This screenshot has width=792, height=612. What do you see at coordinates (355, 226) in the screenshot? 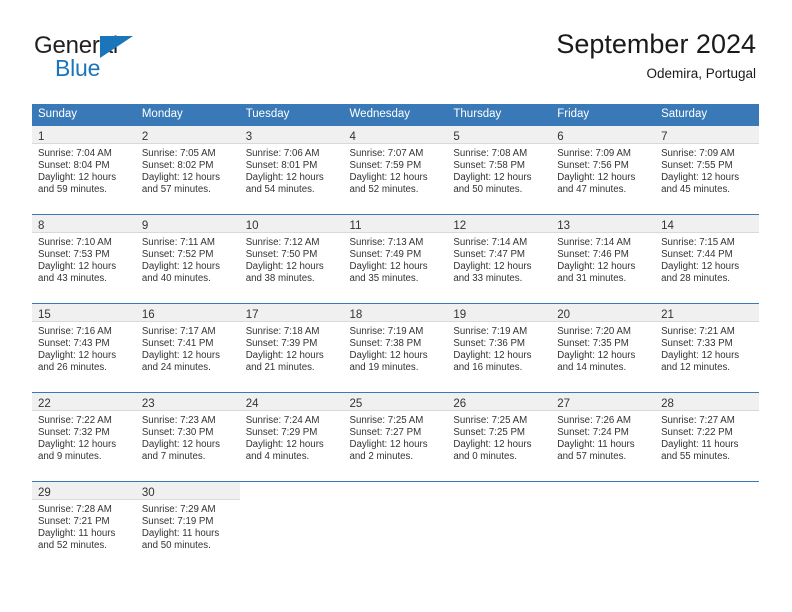
I see `day-number: 11` at bounding box center [355, 226].